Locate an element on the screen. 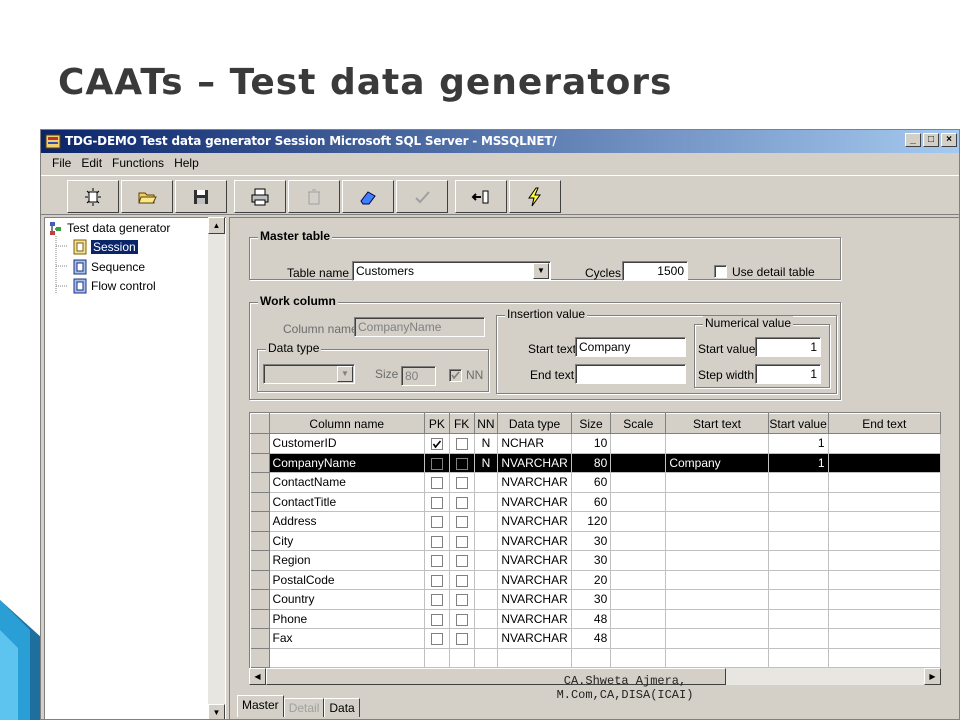 The image size is (960, 720). cycles-input: 1500 is located at coordinates (655, 271).